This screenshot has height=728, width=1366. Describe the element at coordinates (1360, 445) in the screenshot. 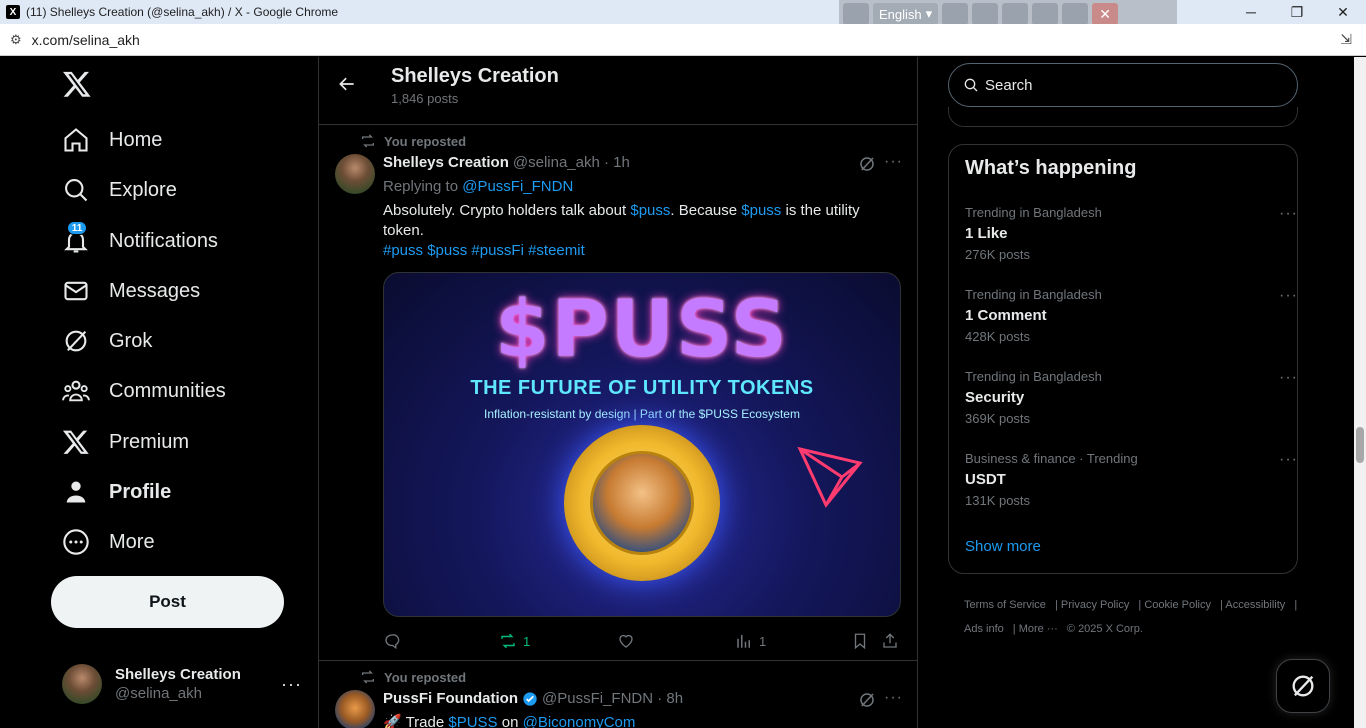

I see `scrollbar-thumb` at that location.